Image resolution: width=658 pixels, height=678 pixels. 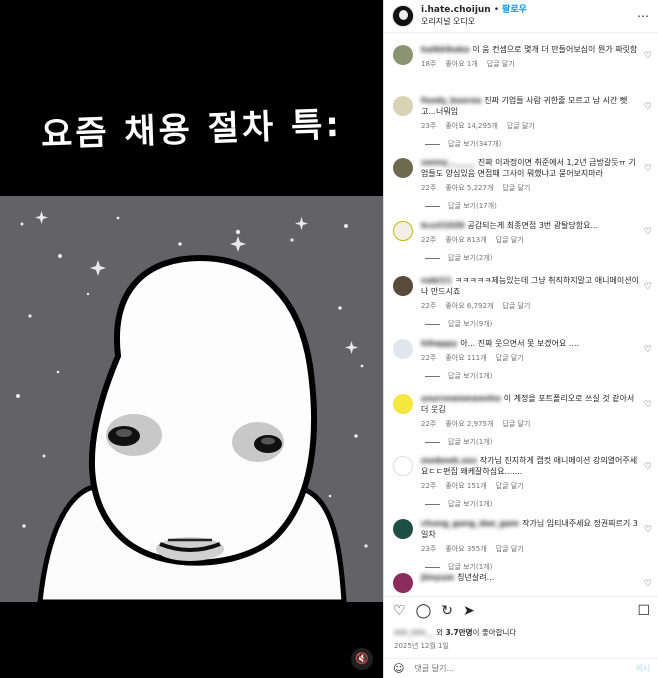 I want to click on comment-likes: 좋아요 2,975개, so click(x=469, y=424).